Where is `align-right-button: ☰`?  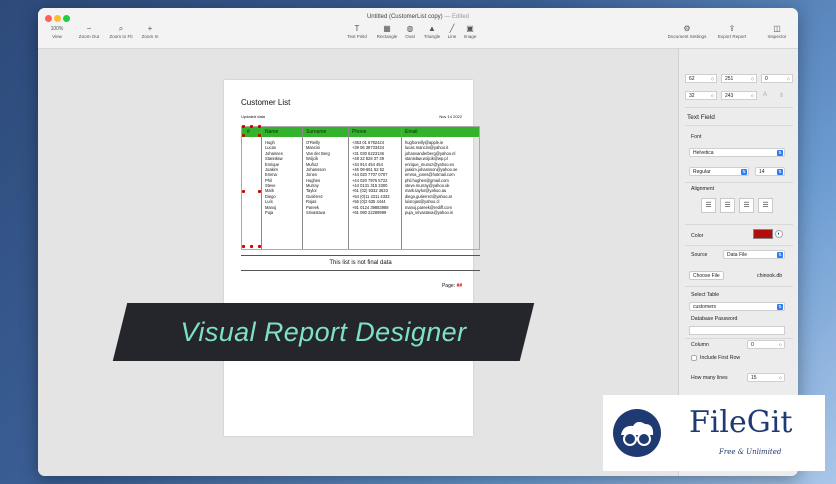 align-right-button: ☰ is located at coordinates (746, 205).